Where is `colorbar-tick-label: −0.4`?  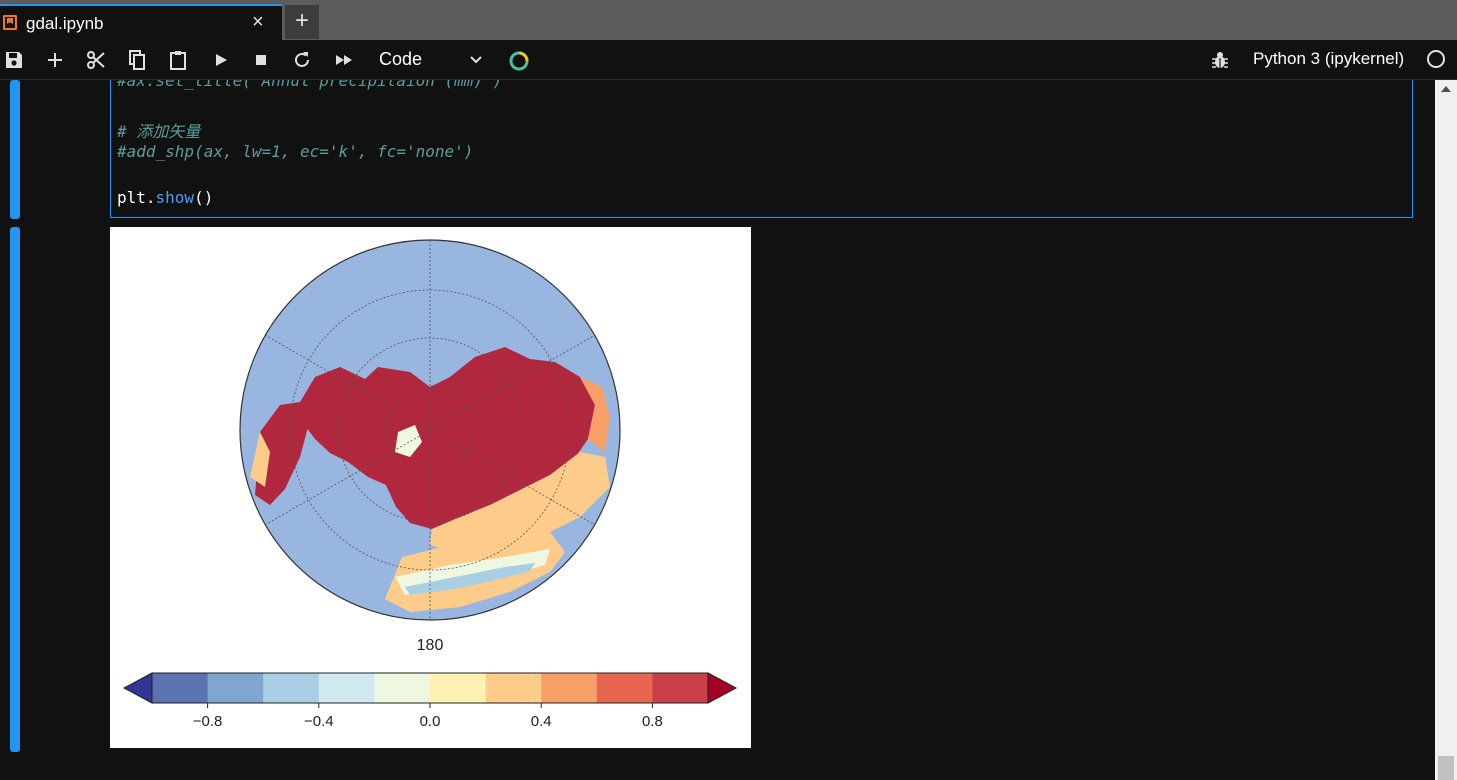
colorbar-tick-label: −0.4 is located at coordinates (319, 721).